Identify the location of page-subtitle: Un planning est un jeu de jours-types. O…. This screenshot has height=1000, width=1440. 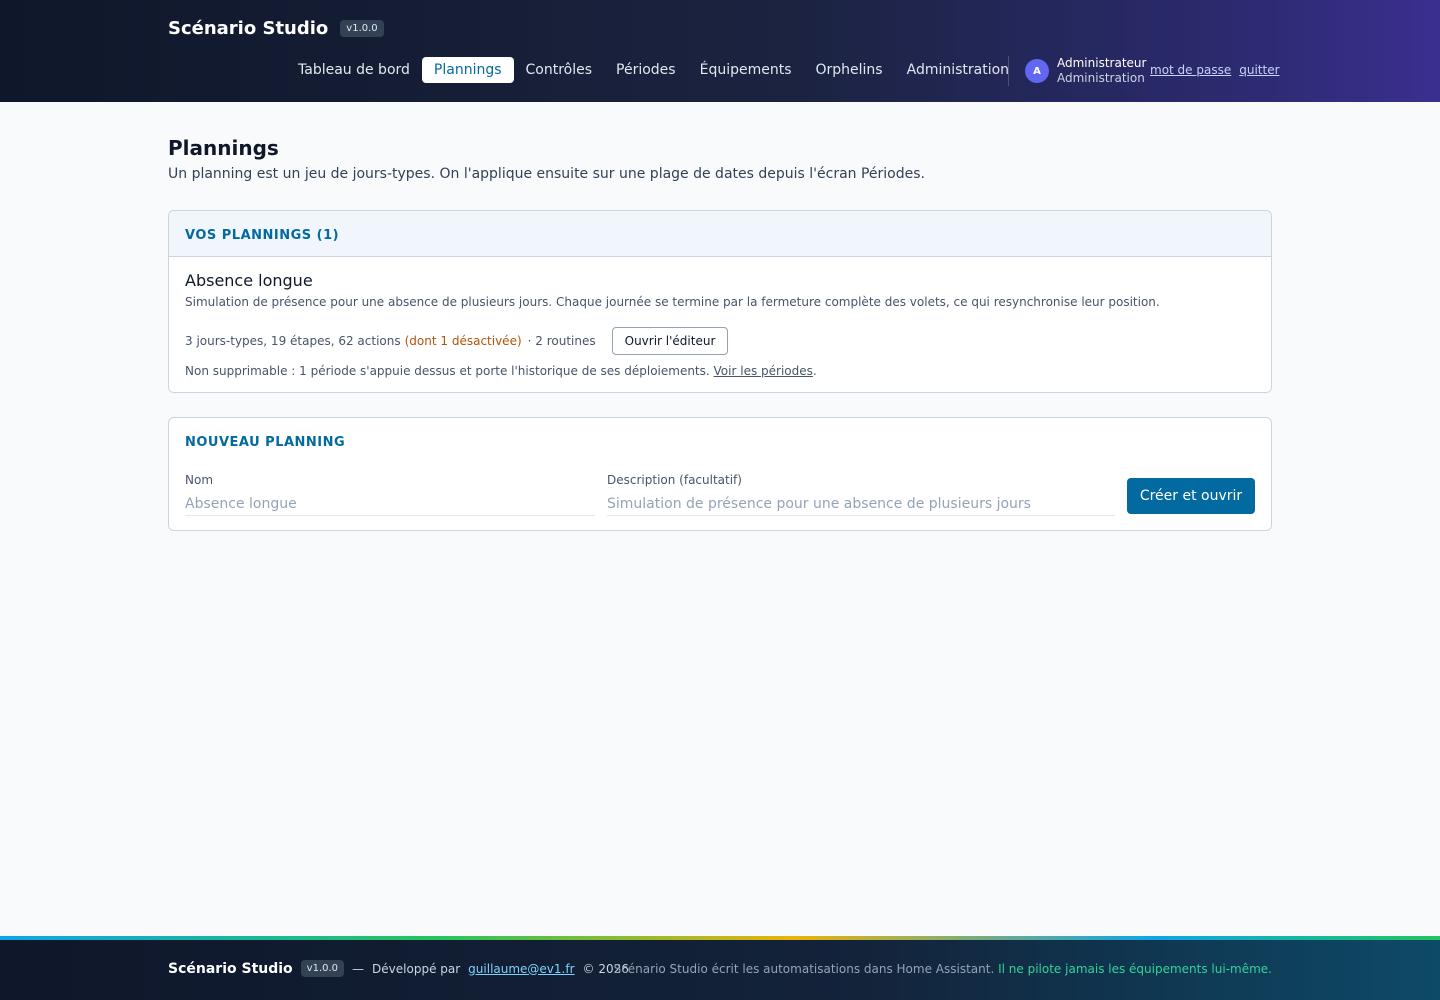
(546, 174).